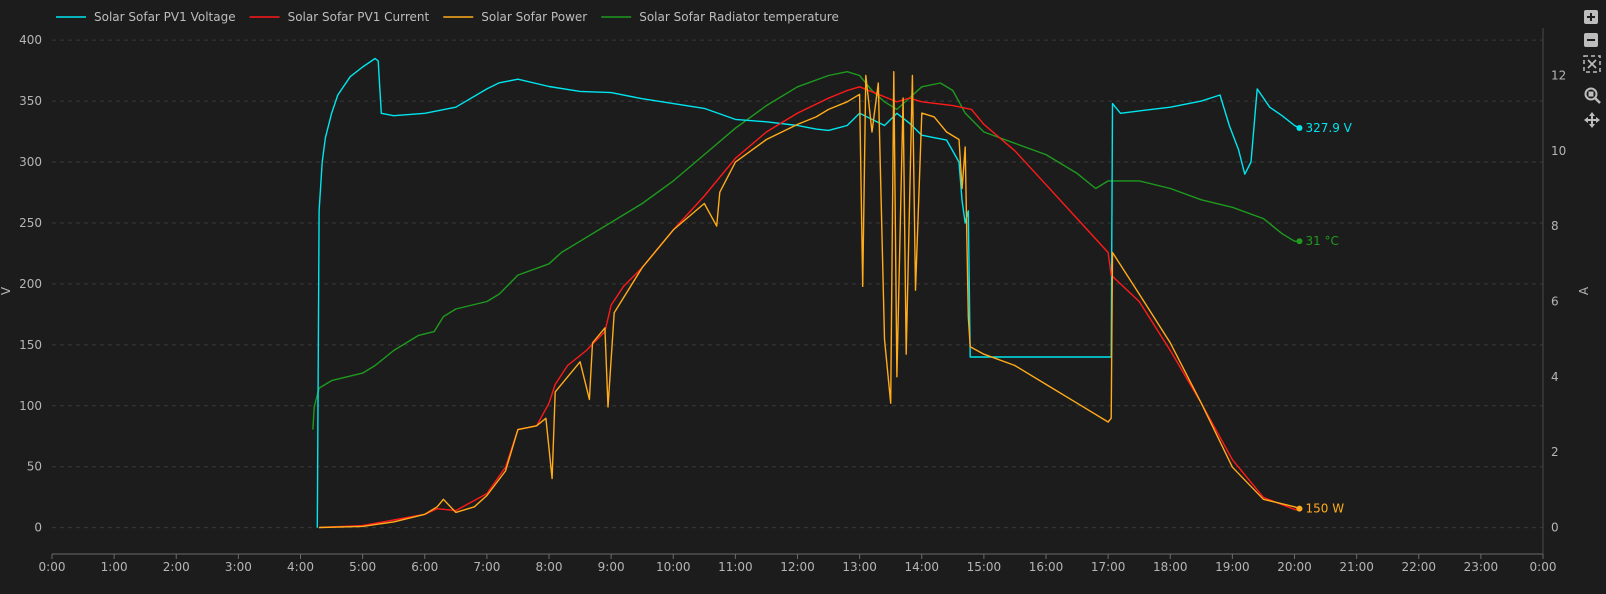 The image size is (1606, 594). What do you see at coordinates (1555, 226) in the screenshot?
I see `y-right-tick-label: 8` at bounding box center [1555, 226].